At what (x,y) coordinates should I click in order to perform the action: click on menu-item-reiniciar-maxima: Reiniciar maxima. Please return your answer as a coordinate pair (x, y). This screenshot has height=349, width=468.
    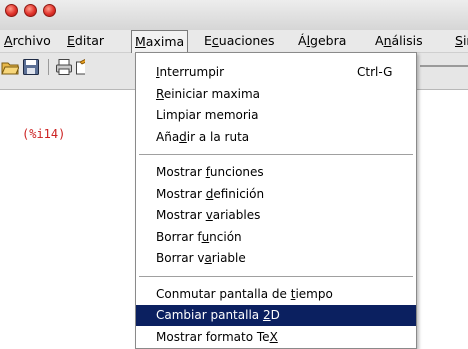
    Looking at the image, I should click on (276, 94).